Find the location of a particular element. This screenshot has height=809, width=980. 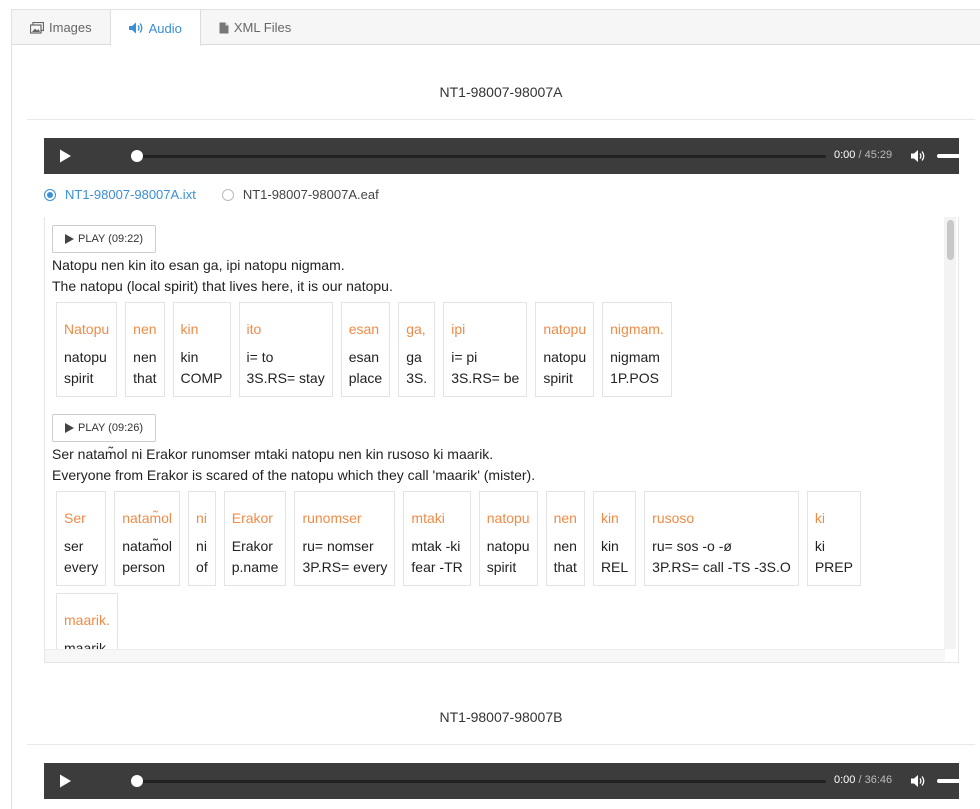

morpheme: ki is located at coordinates (819, 546).